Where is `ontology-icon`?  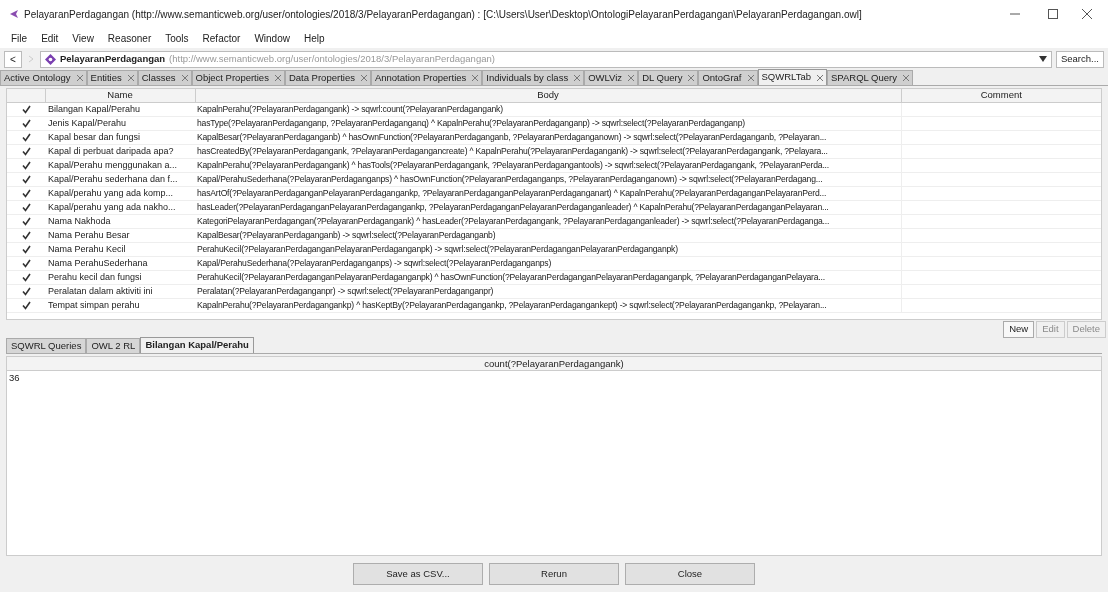
ontology-icon is located at coordinates (50, 59).